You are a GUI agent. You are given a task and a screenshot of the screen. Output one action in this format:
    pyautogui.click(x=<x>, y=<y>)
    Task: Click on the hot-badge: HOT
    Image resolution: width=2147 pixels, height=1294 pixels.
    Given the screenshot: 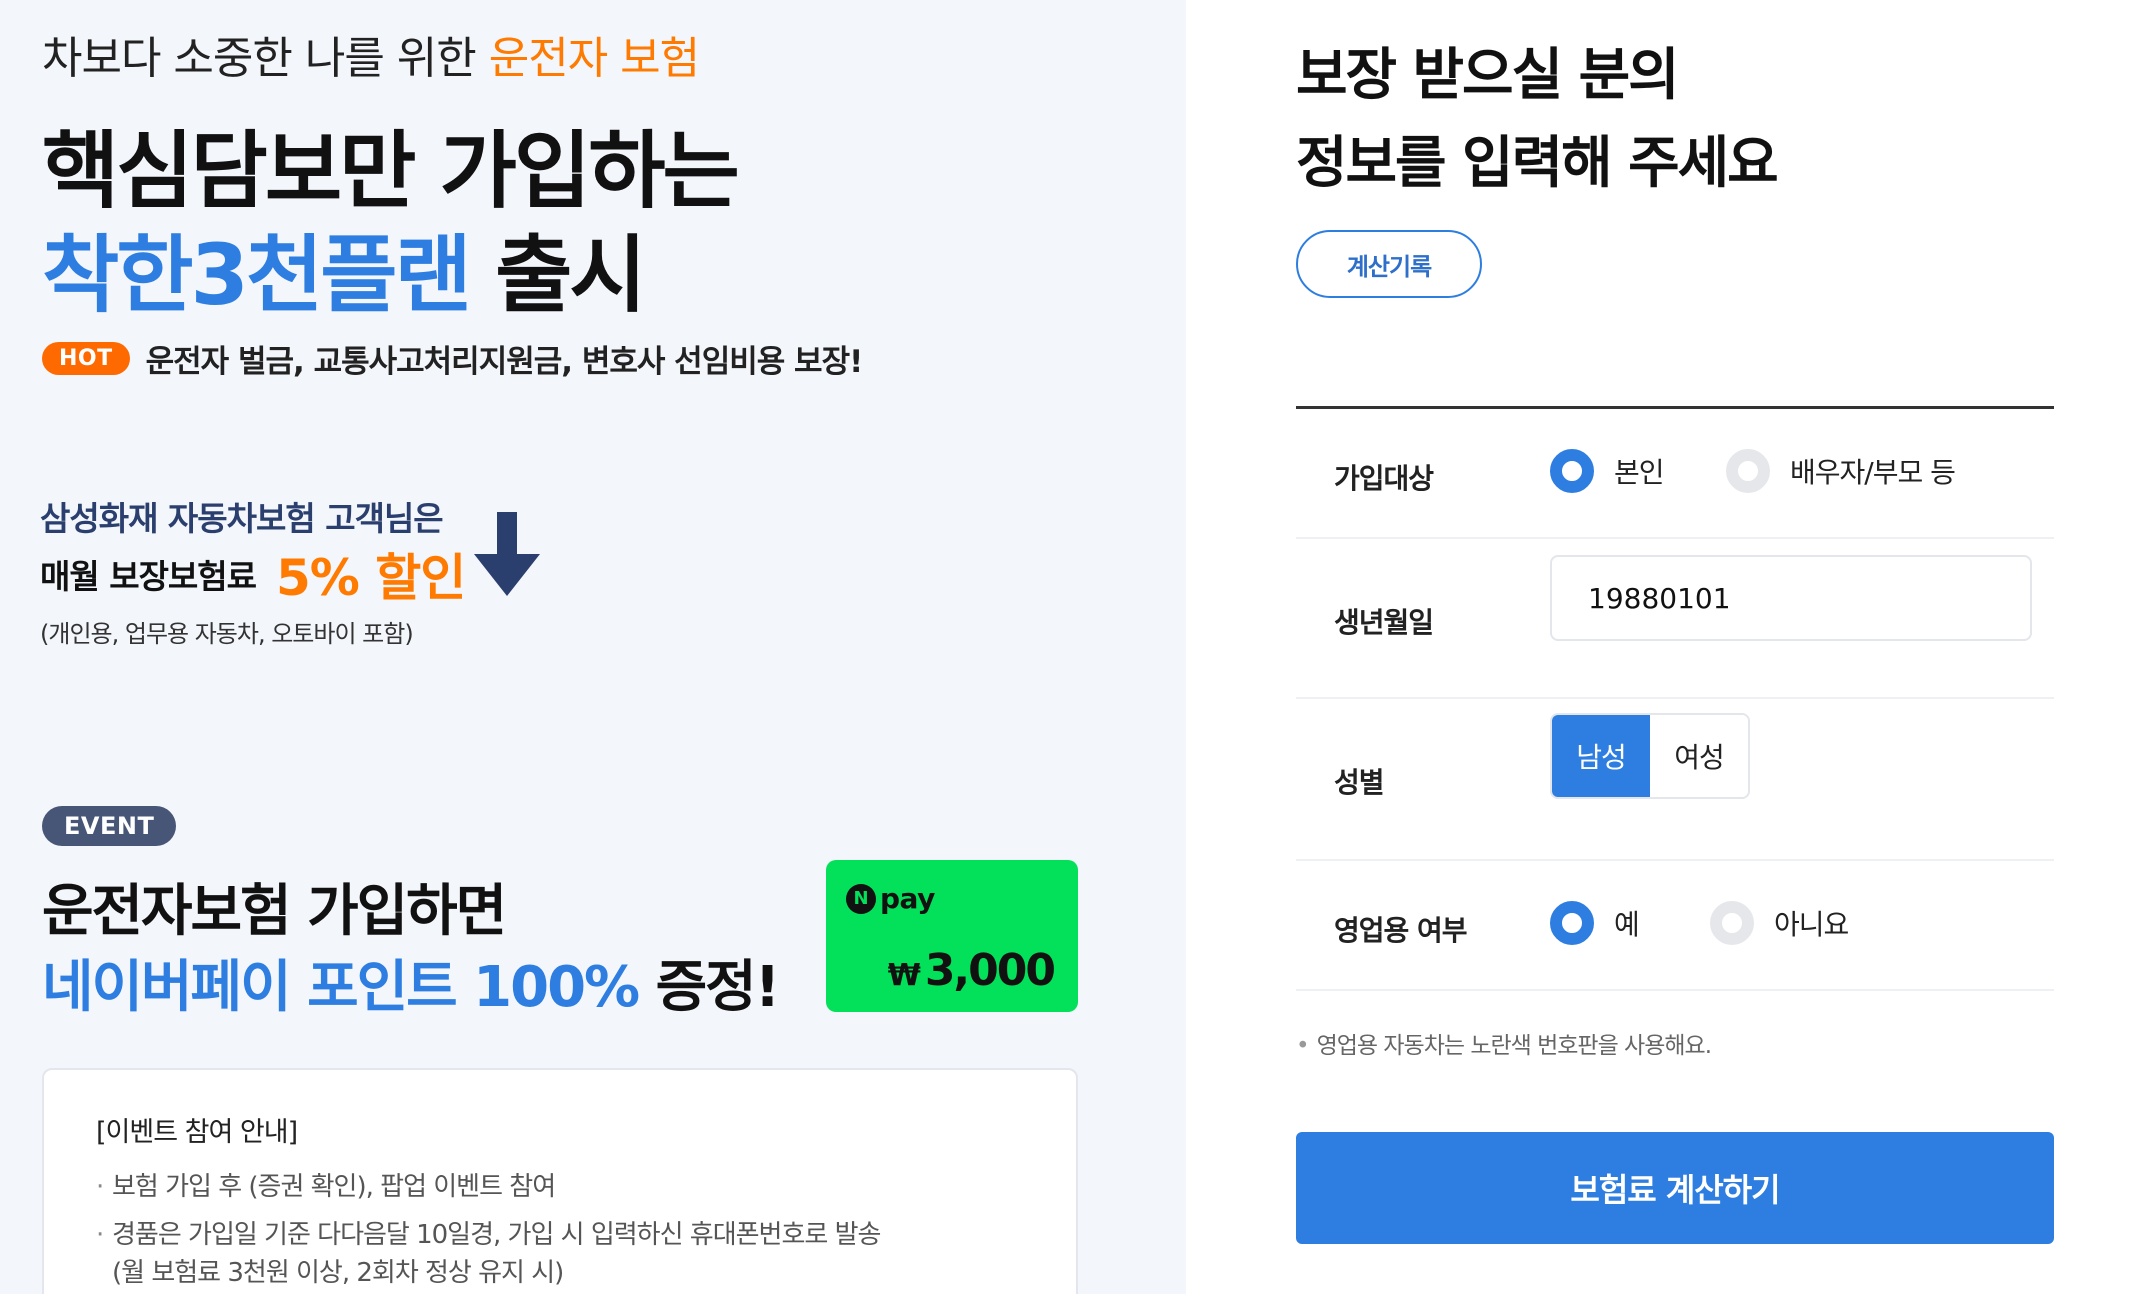 What is the action you would take?
    pyautogui.click(x=86, y=358)
    